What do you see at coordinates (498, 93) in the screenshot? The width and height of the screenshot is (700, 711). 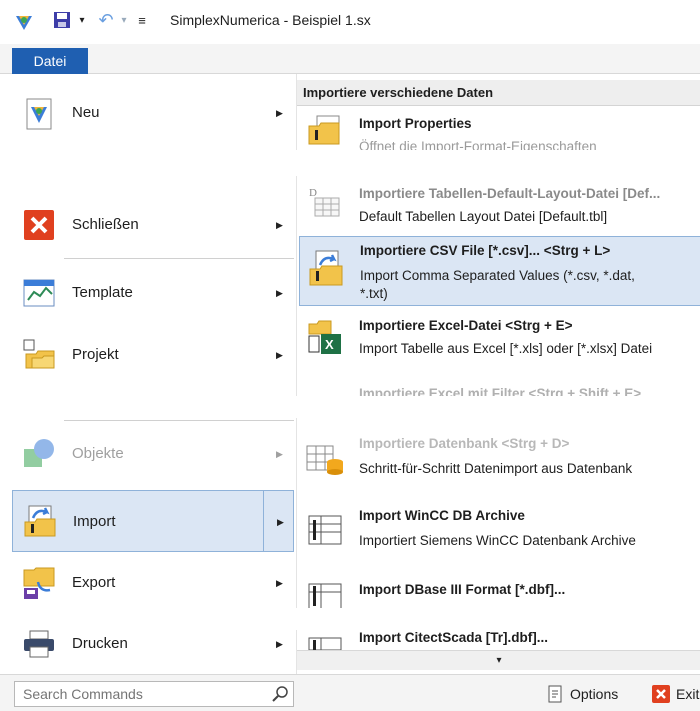 I see `submenu-header: Importiere verschiedene Daten` at bounding box center [498, 93].